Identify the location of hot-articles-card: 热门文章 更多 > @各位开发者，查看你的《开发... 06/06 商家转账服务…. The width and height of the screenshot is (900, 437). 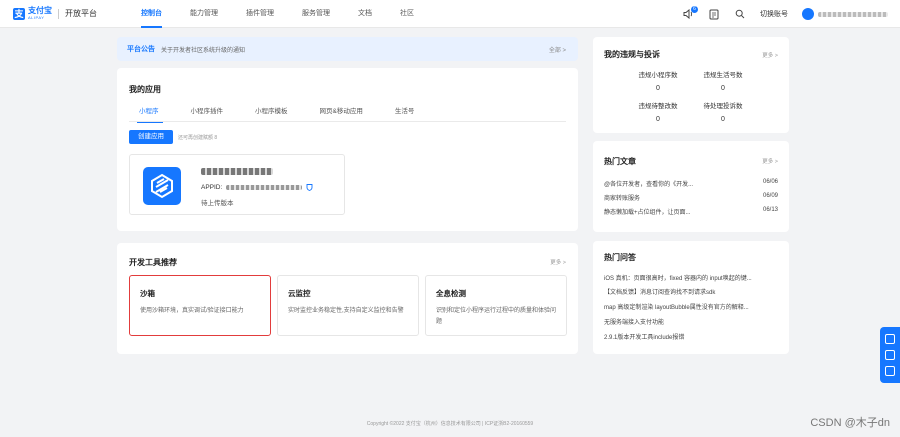
(691, 186).